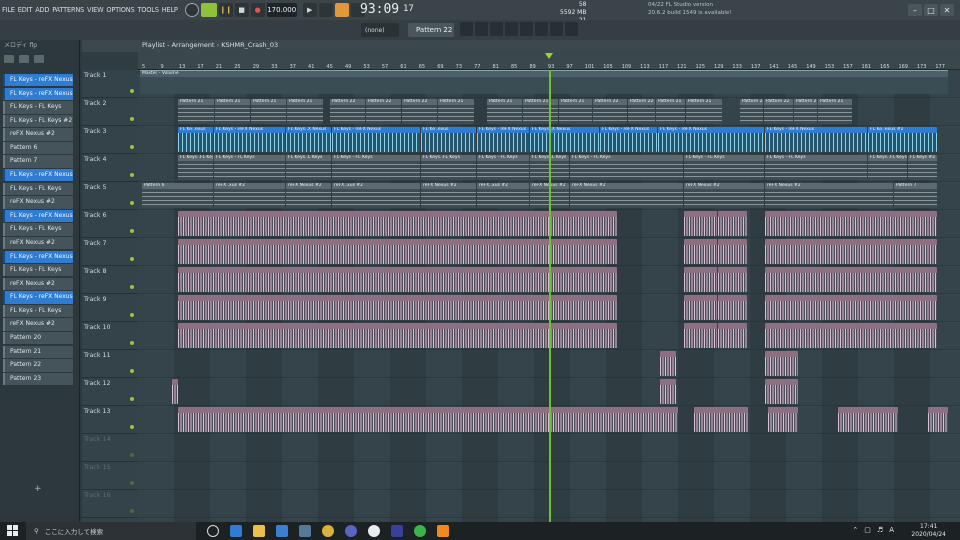 This screenshot has height=540, width=960. What do you see at coordinates (341, 10) in the screenshot?
I see `metronome-icon` at bounding box center [341, 10].